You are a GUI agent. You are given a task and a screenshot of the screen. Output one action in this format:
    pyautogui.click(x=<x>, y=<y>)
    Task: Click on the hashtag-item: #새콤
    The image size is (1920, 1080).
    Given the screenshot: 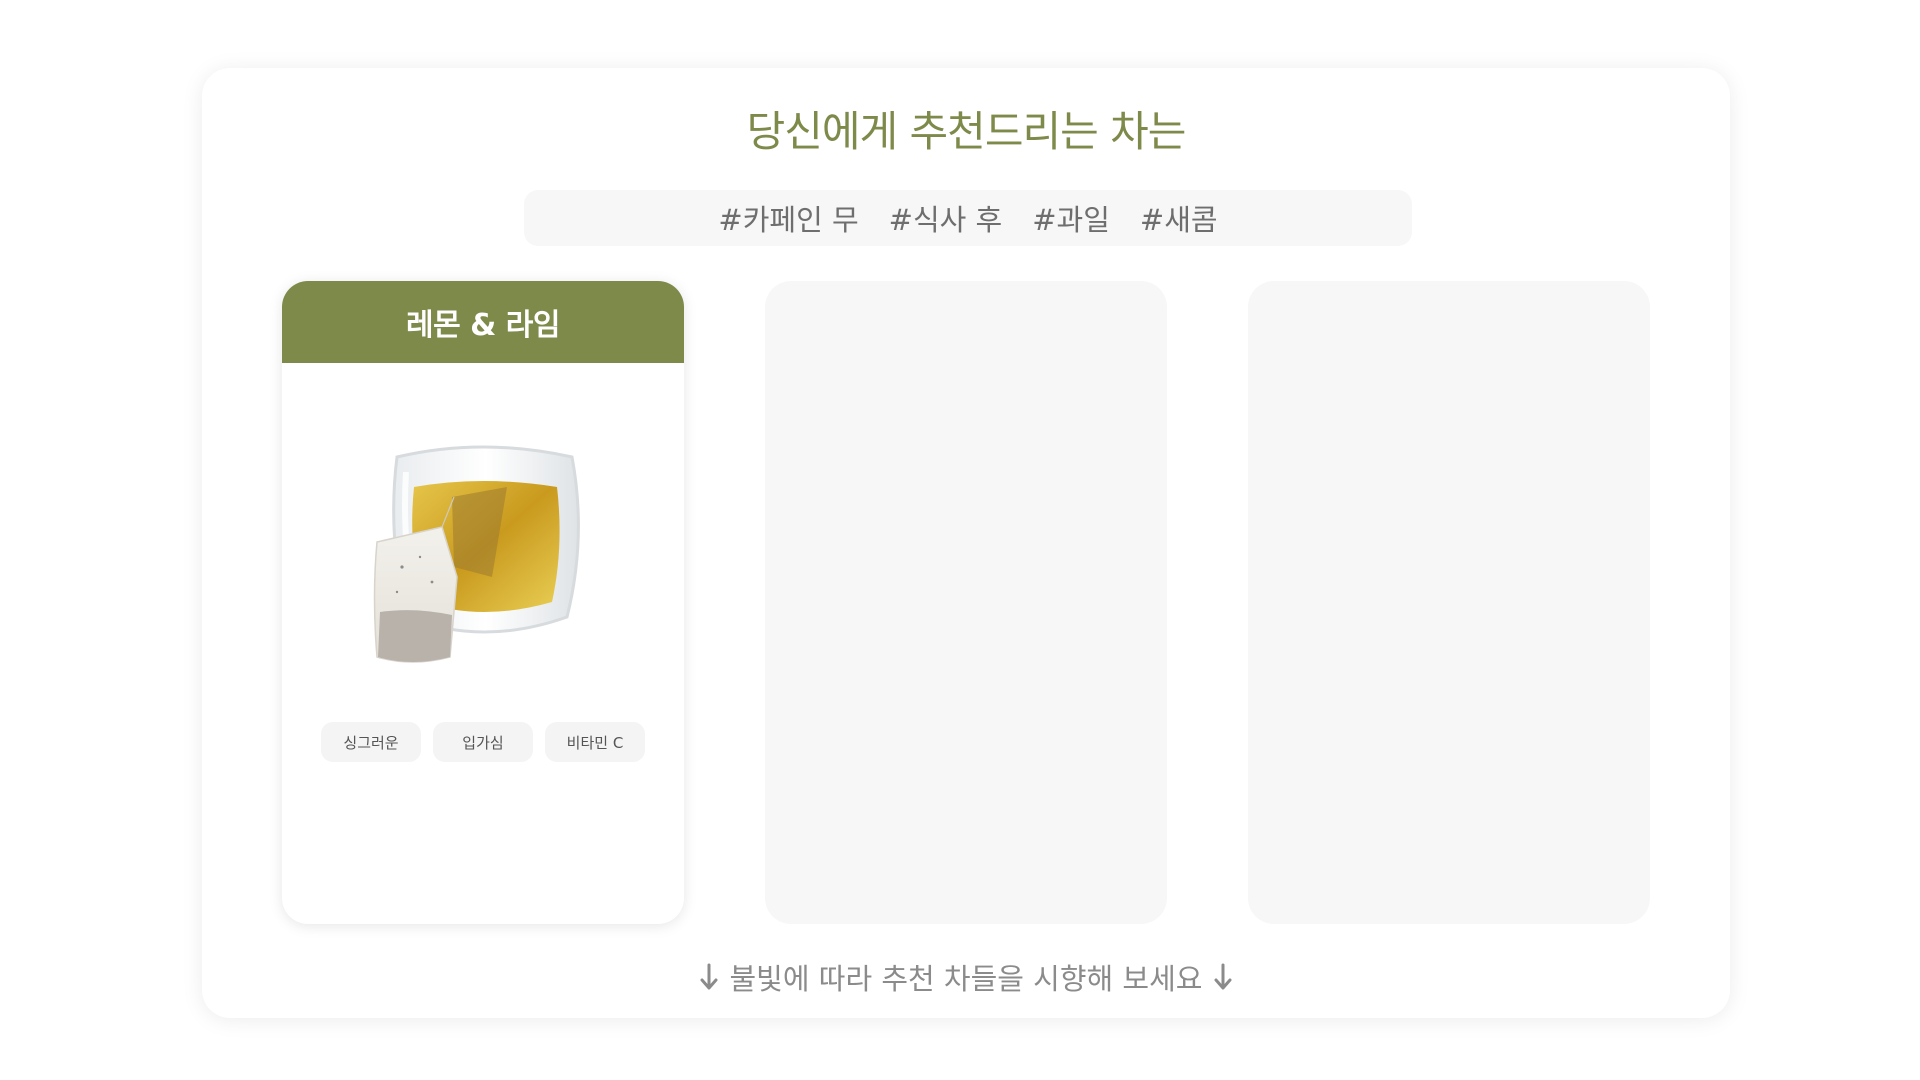 What is the action you would take?
    pyautogui.click(x=1178, y=220)
    